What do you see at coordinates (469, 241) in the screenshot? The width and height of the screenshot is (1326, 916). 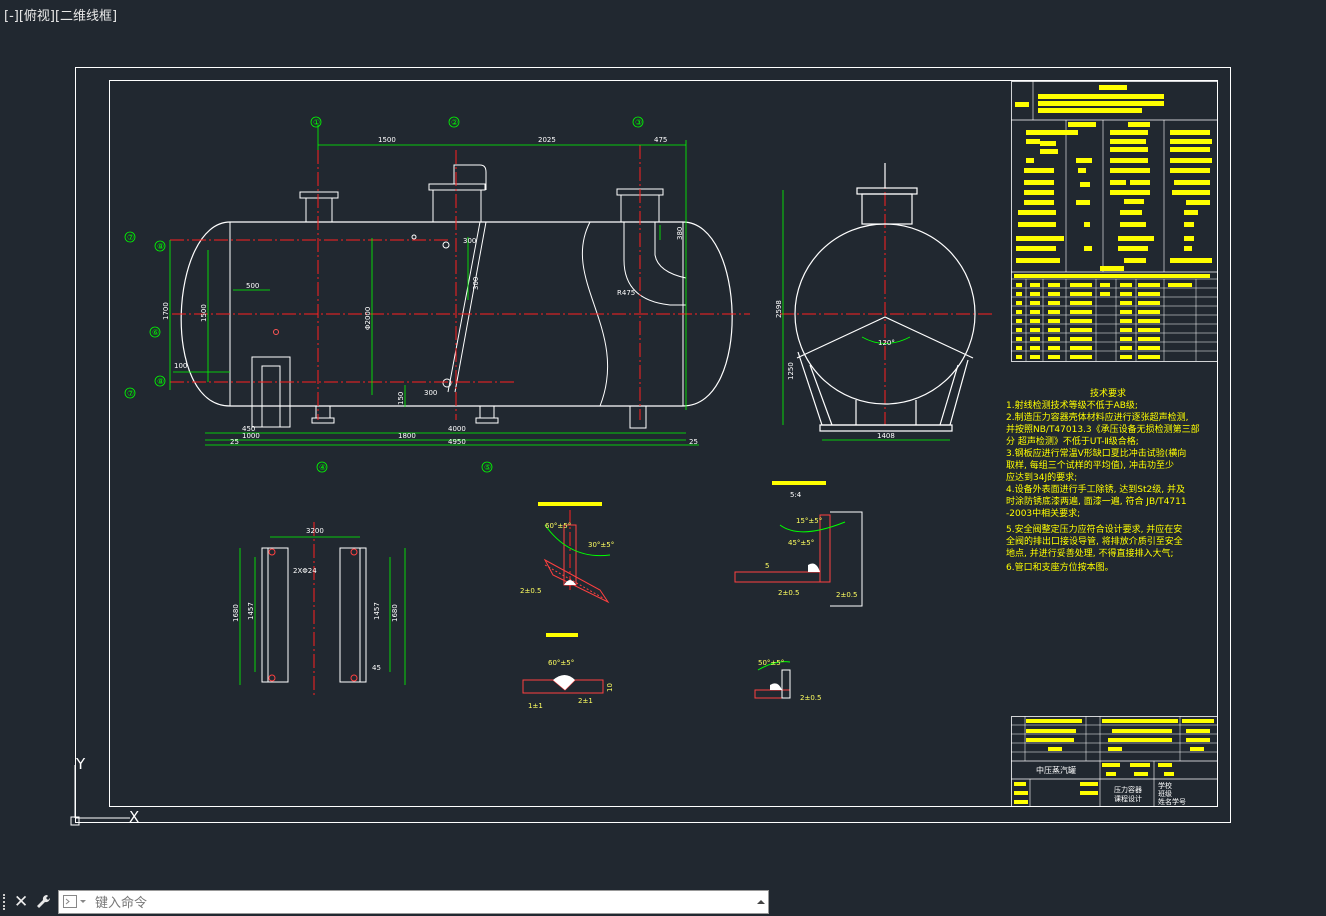 I see `dim-300: 300` at bounding box center [469, 241].